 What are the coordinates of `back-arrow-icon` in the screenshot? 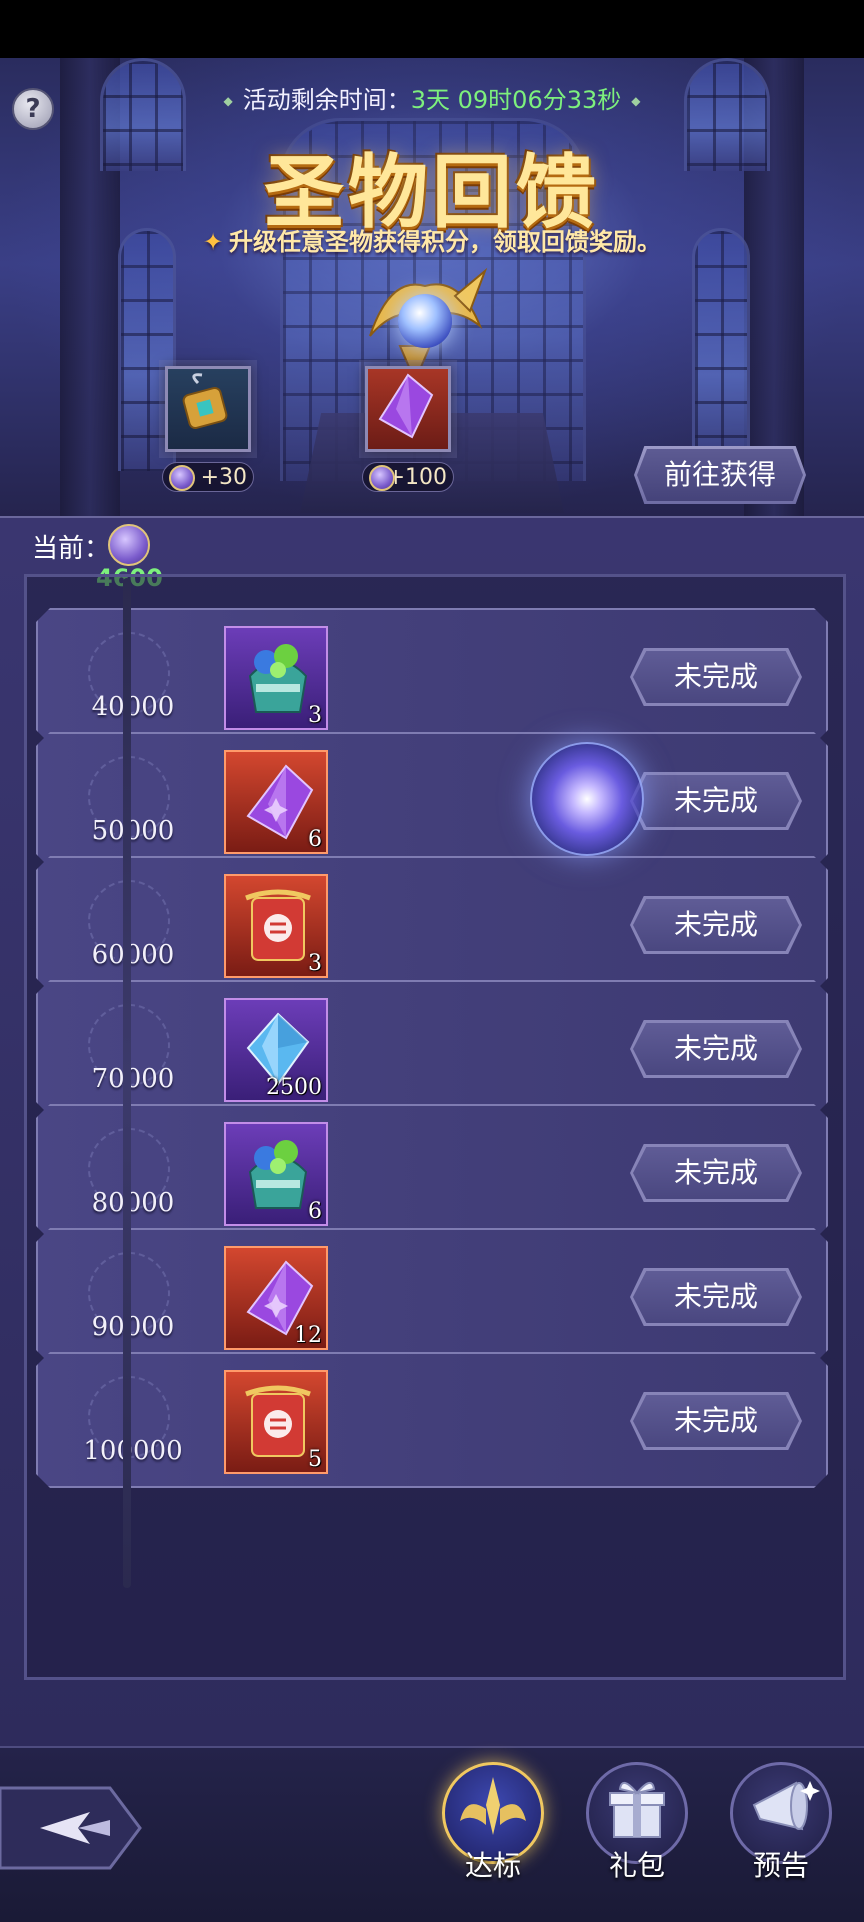 It's located at (71, 1828).